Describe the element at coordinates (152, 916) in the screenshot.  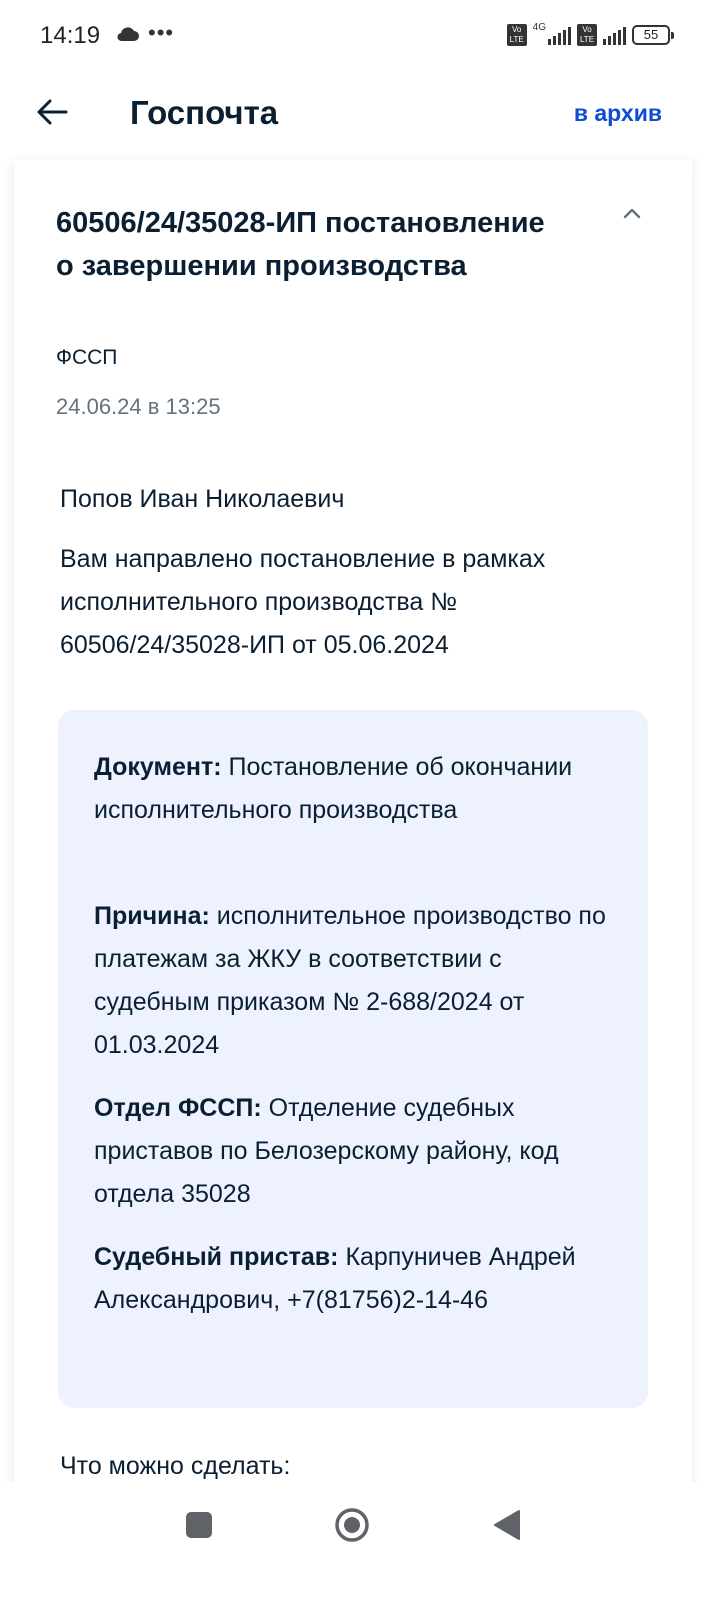
I see `detail-label: Причина:` at that location.